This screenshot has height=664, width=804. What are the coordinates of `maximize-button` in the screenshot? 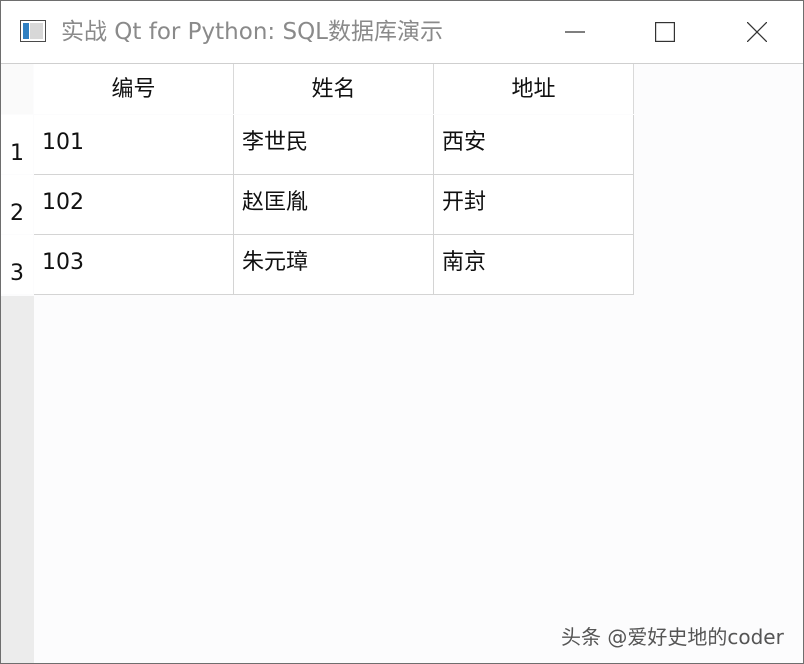 It's located at (665, 32).